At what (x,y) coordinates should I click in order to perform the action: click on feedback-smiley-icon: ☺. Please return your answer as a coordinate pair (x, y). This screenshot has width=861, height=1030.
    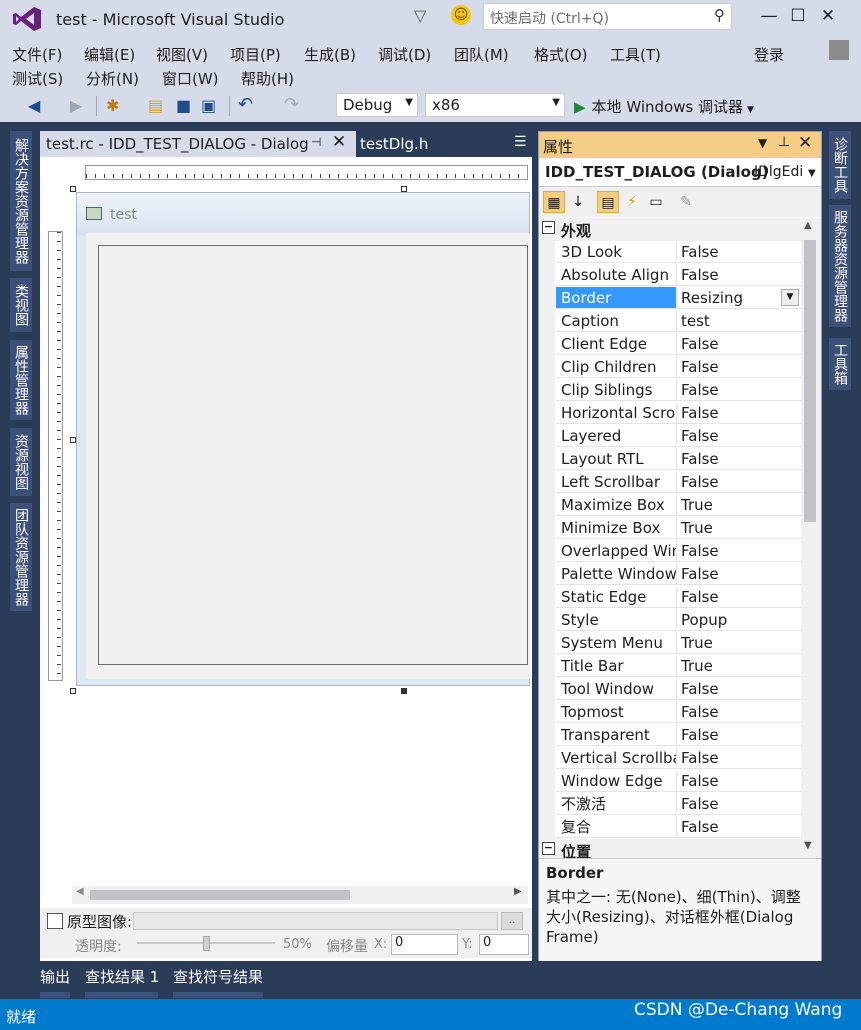
    Looking at the image, I should click on (461, 15).